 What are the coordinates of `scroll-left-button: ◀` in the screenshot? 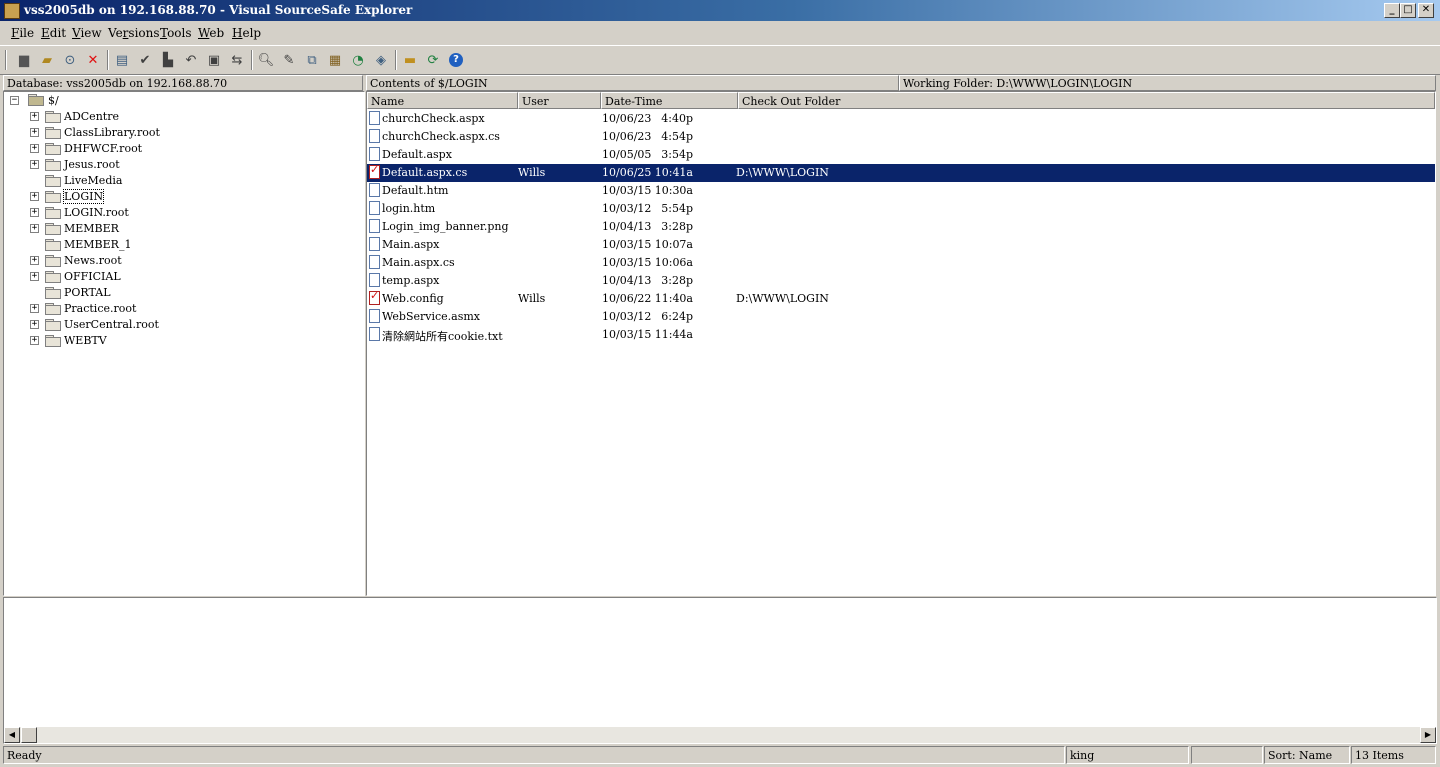 It's located at (12, 735).